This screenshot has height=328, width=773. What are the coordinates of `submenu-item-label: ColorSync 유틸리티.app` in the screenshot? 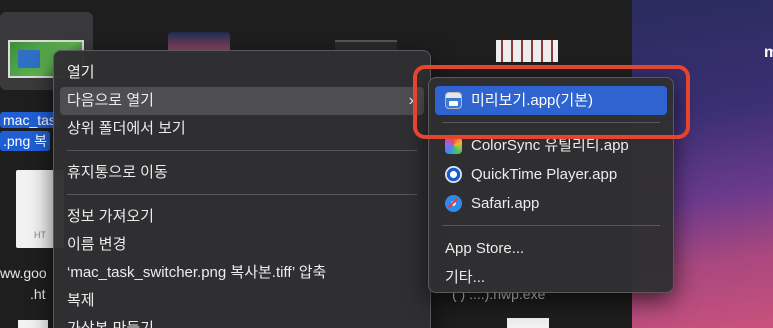 It's located at (550, 145).